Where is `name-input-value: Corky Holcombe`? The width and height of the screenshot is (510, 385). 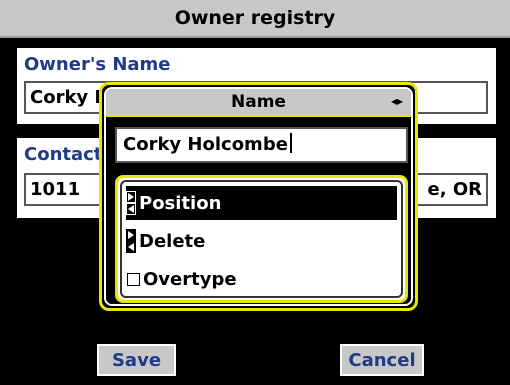 name-input-value: Corky Holcombe is located at coordinates (205, 144).